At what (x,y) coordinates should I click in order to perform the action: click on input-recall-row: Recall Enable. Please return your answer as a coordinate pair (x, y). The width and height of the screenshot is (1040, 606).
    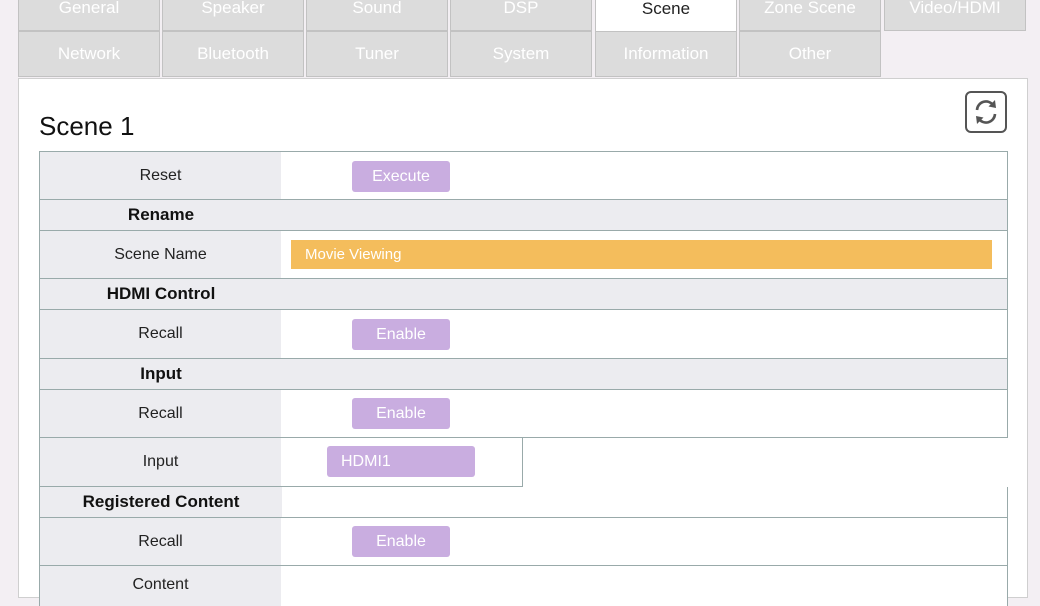
    Looking at the image, I should click on (523, 414).